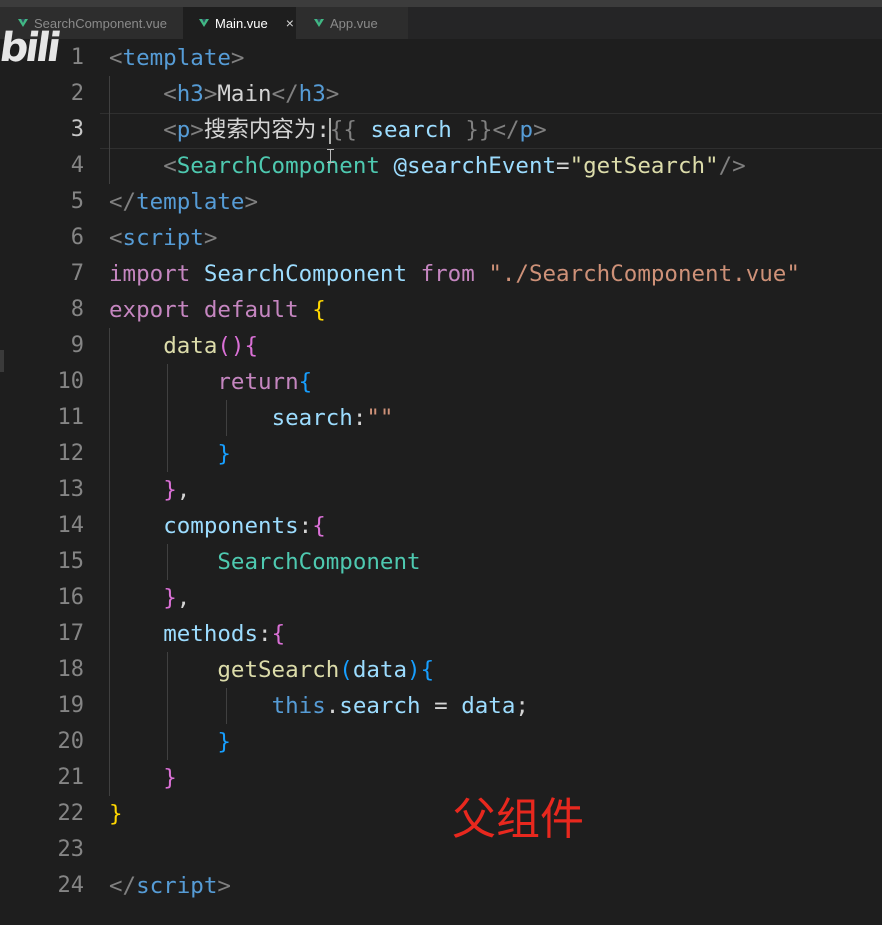 The image size is (882, 925). Describe the element at coordinates (441, 562) in the screenshot. I see `code-line: 15 SearchComponent` at that location.